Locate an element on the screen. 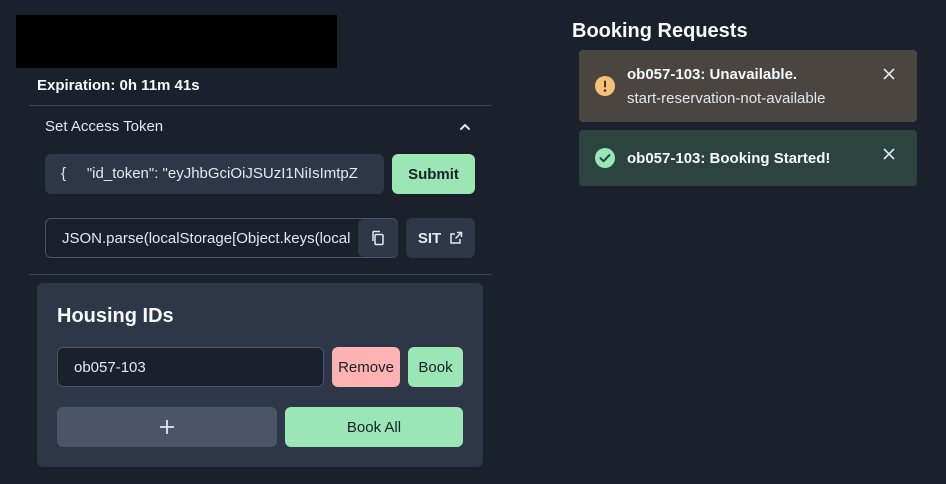 This screenshot has height=484, width=946. booking-requests-title: Booking Requests is located at coordinates (660, 31).